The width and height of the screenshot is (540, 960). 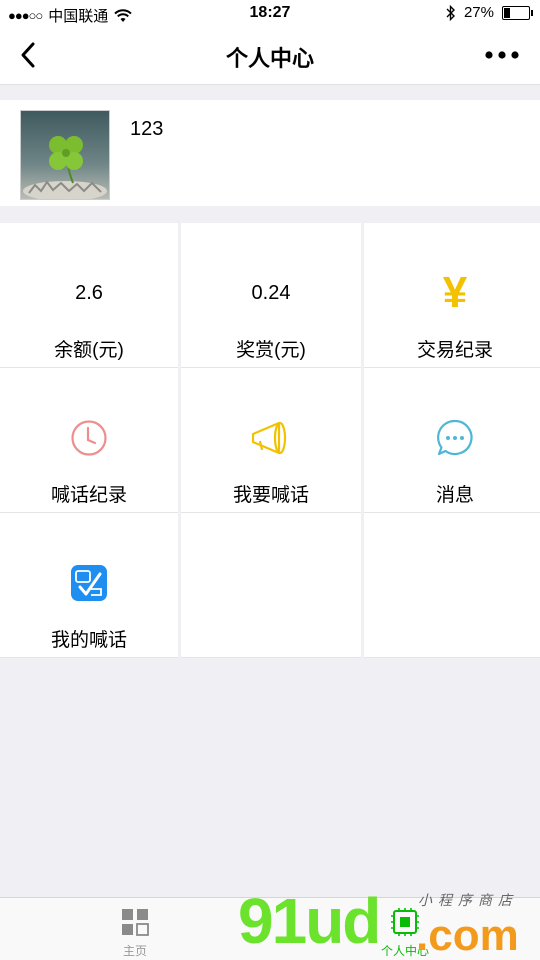 I want to click on yen-icon: ¥, so click(x=455, y=292).